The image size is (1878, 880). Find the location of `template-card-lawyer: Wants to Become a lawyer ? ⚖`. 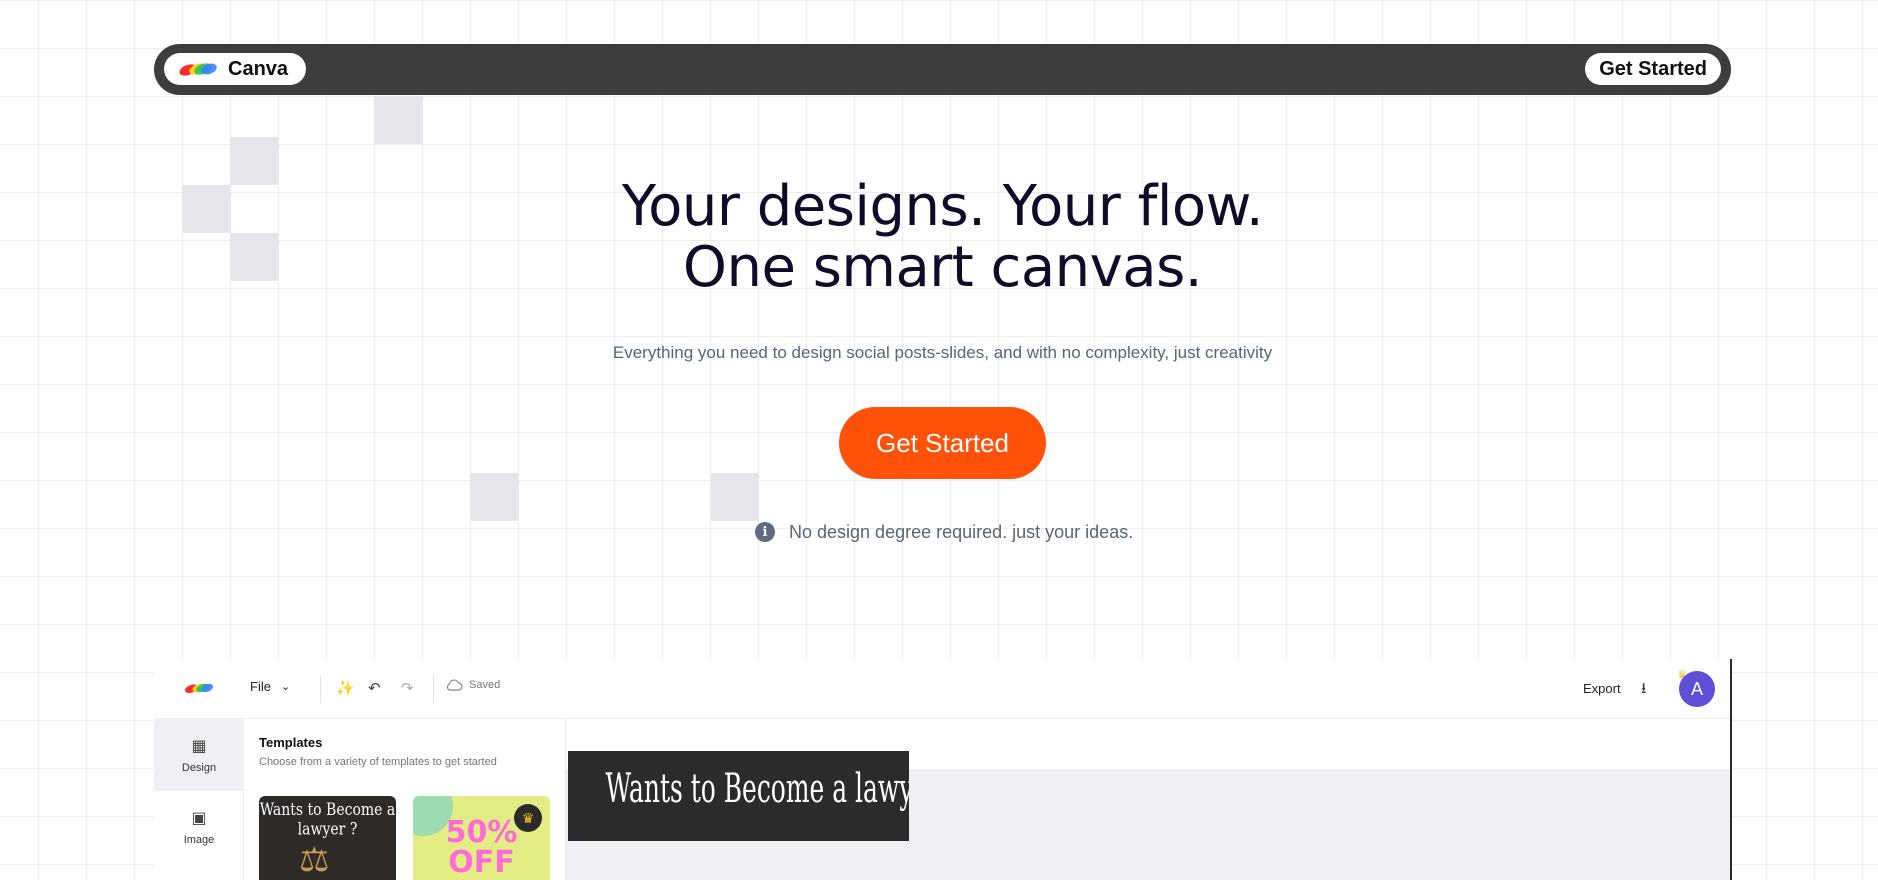

template-card-lawyer: Wants to Become a lawyer ? ⚖ is located at coordinates (327, 838).